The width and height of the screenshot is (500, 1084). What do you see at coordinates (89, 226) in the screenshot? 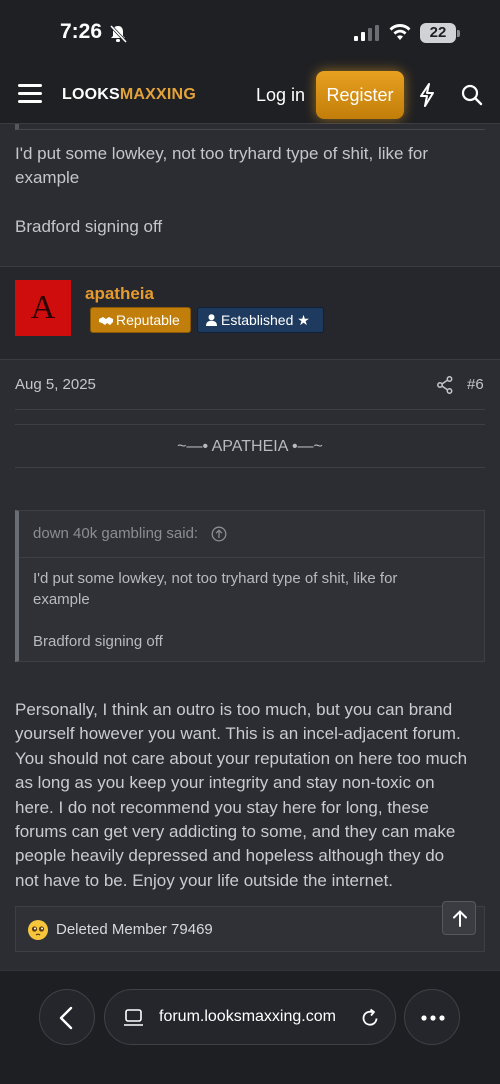
I see `previous-post-signoff: Bradford signing off` at bounding box center [89, 226].